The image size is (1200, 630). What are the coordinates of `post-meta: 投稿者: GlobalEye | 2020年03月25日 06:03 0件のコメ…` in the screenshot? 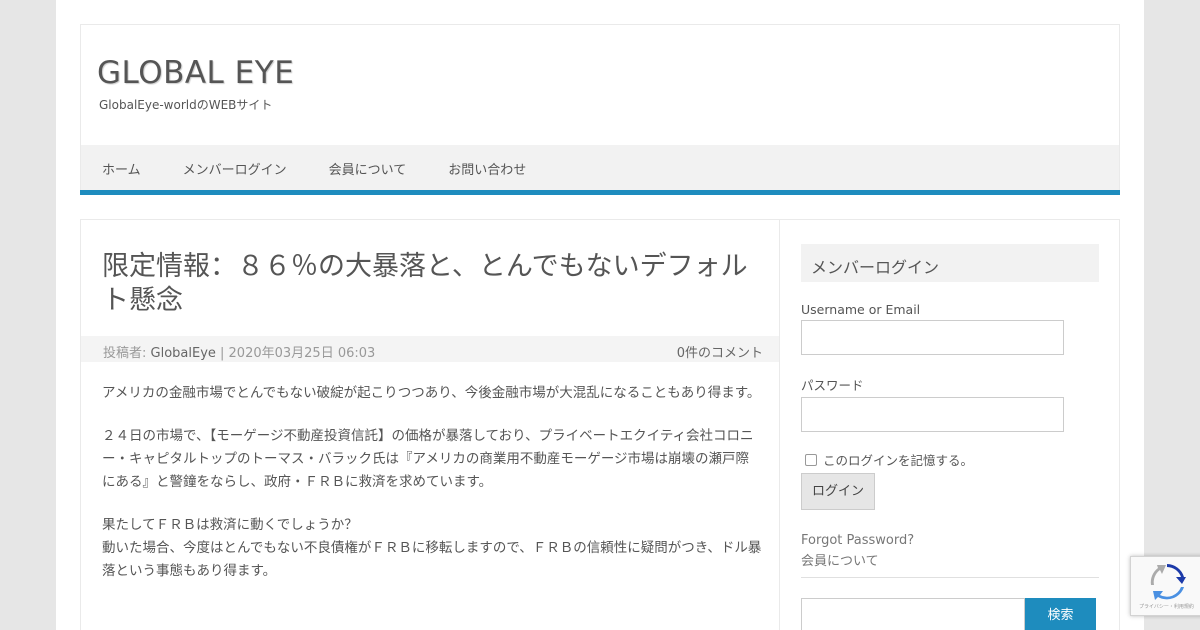 It's located at (430, 349).